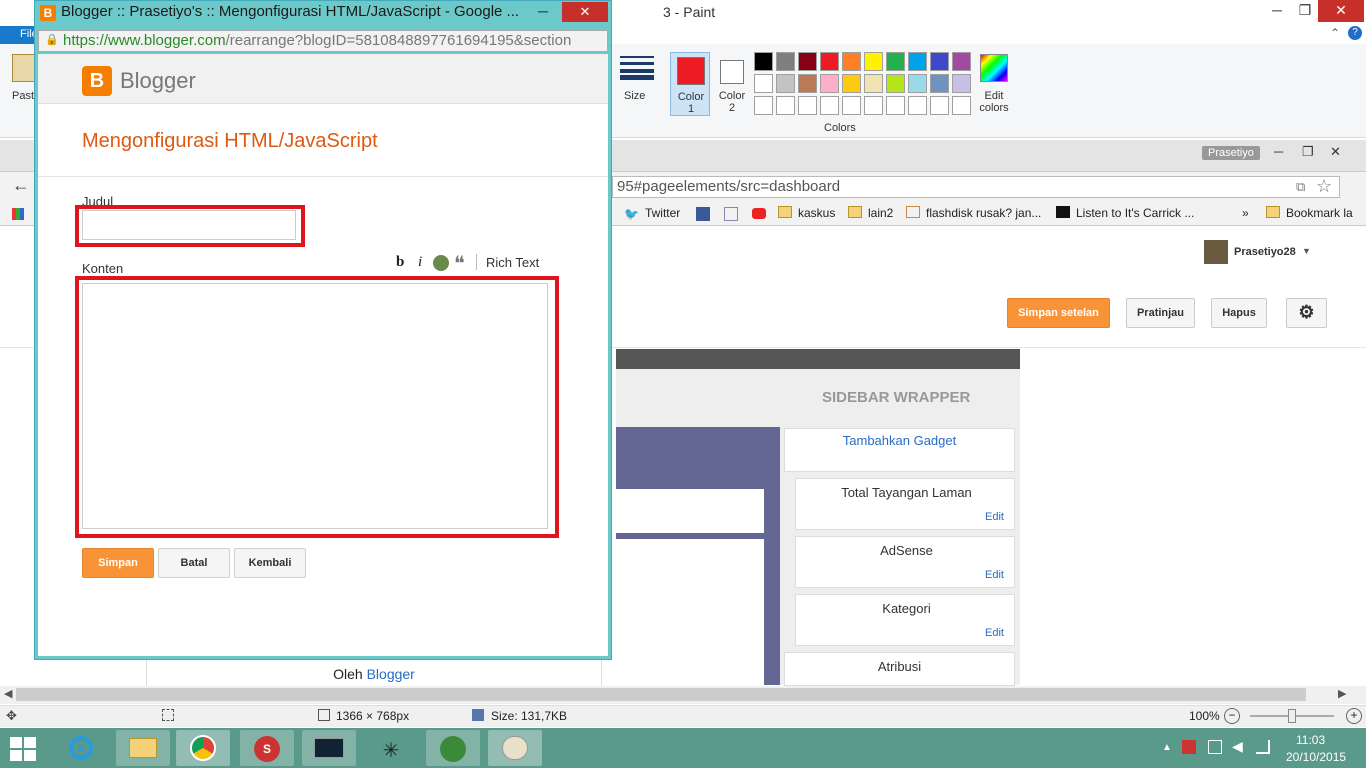 This screenshot has width=1366, height=768. I want to click on chrome-icon, so click(203, 748).